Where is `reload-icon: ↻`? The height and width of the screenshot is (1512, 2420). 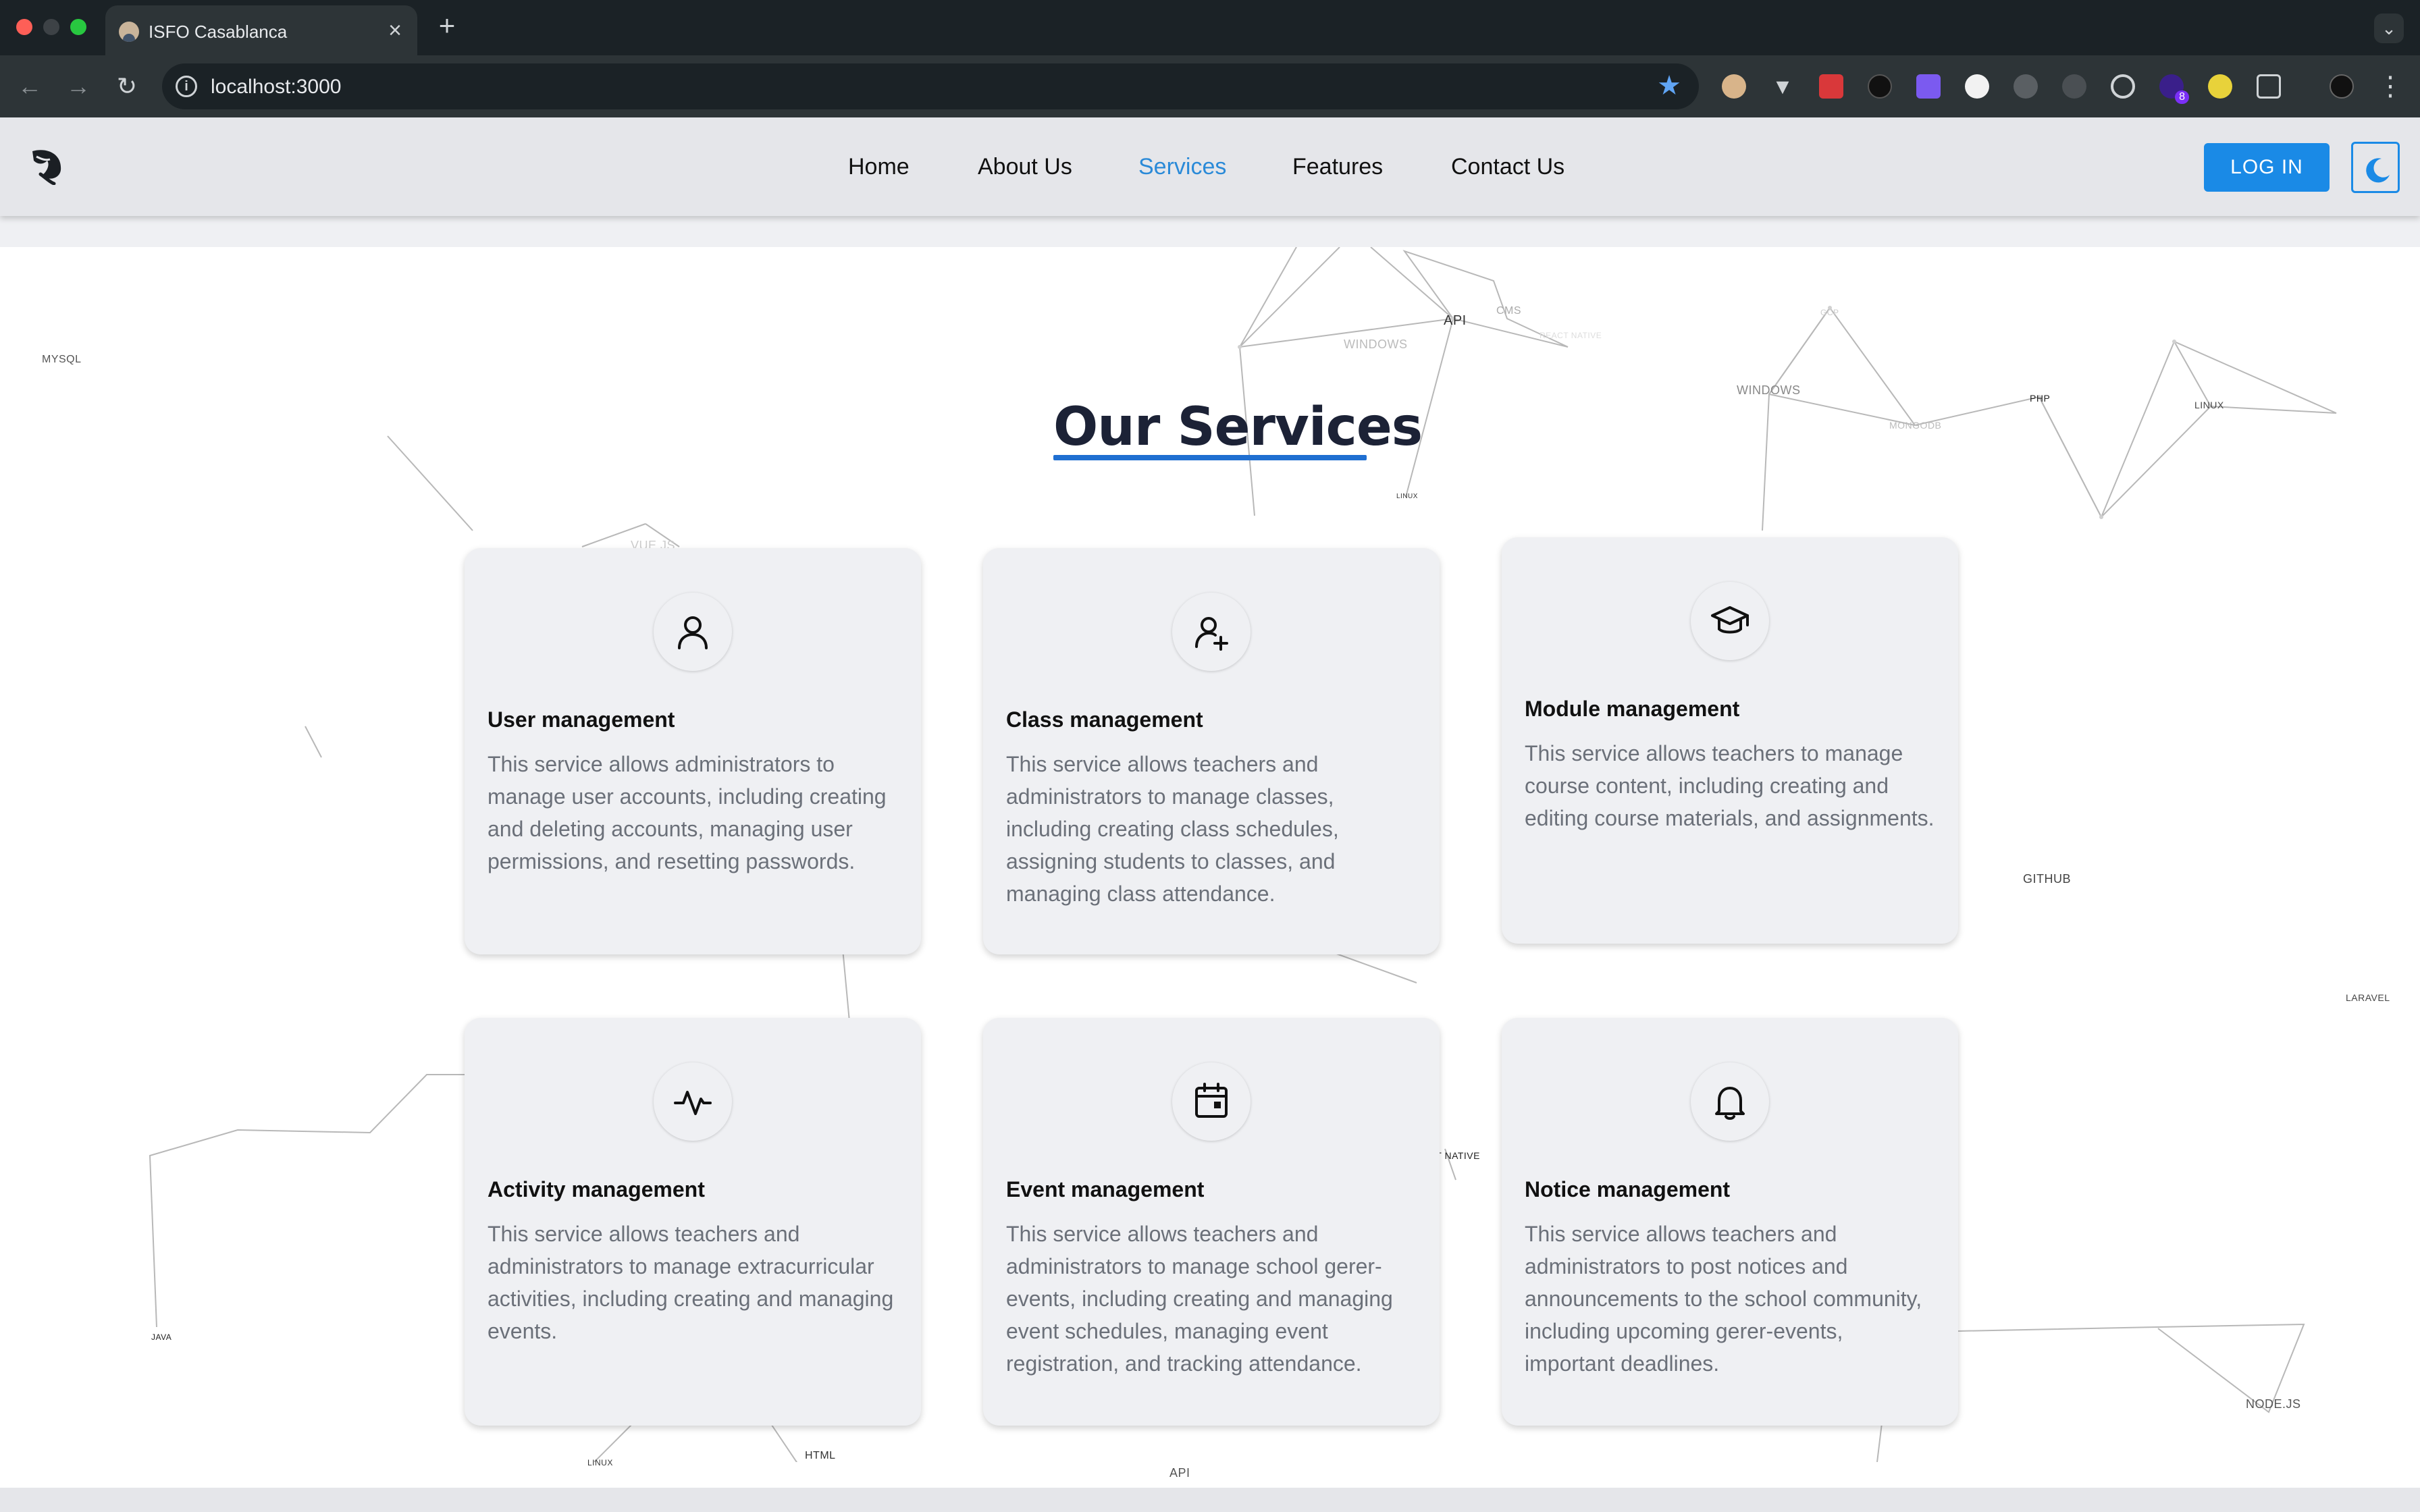 reload-icon: ↻ is located at coordinates (127, 87).